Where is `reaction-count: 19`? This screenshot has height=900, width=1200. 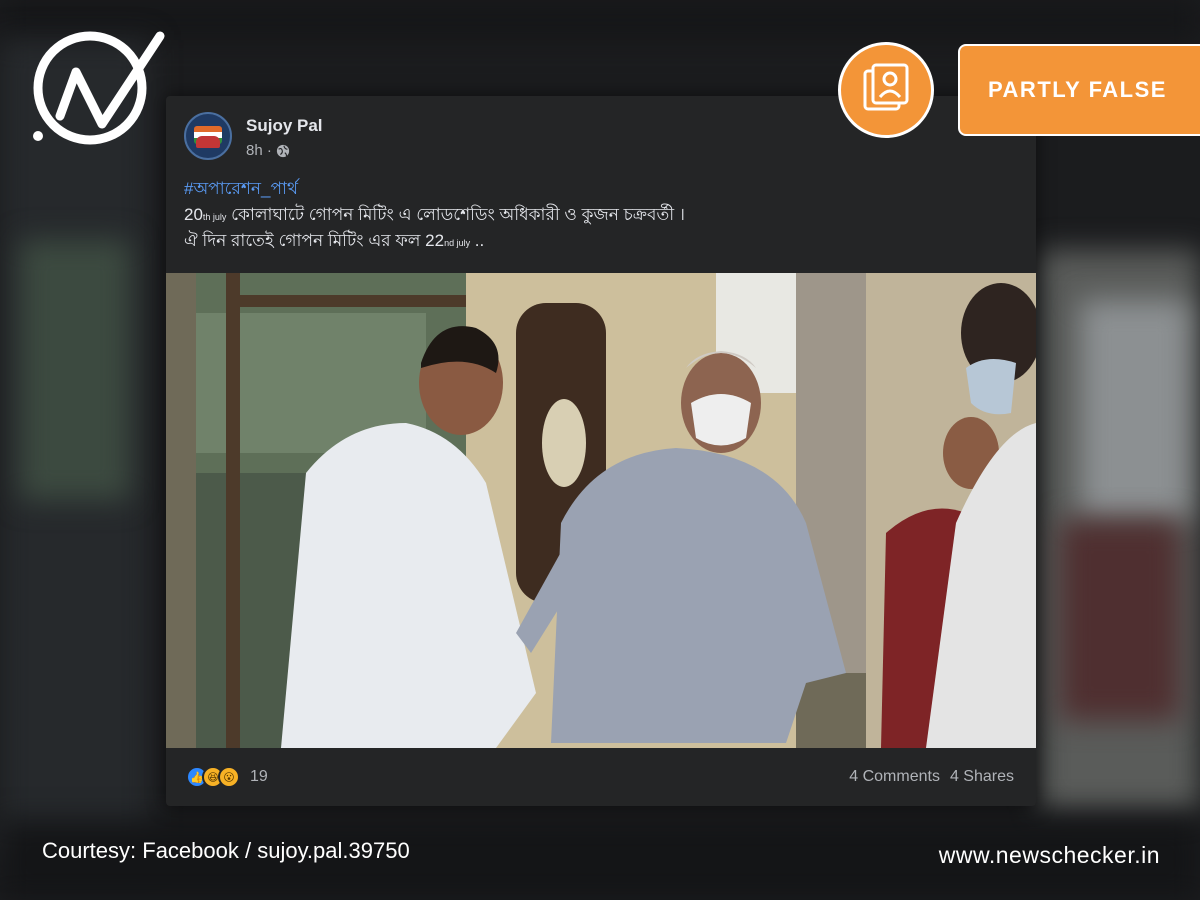 reaction-count: 19 is located at coordinates (259, 776).